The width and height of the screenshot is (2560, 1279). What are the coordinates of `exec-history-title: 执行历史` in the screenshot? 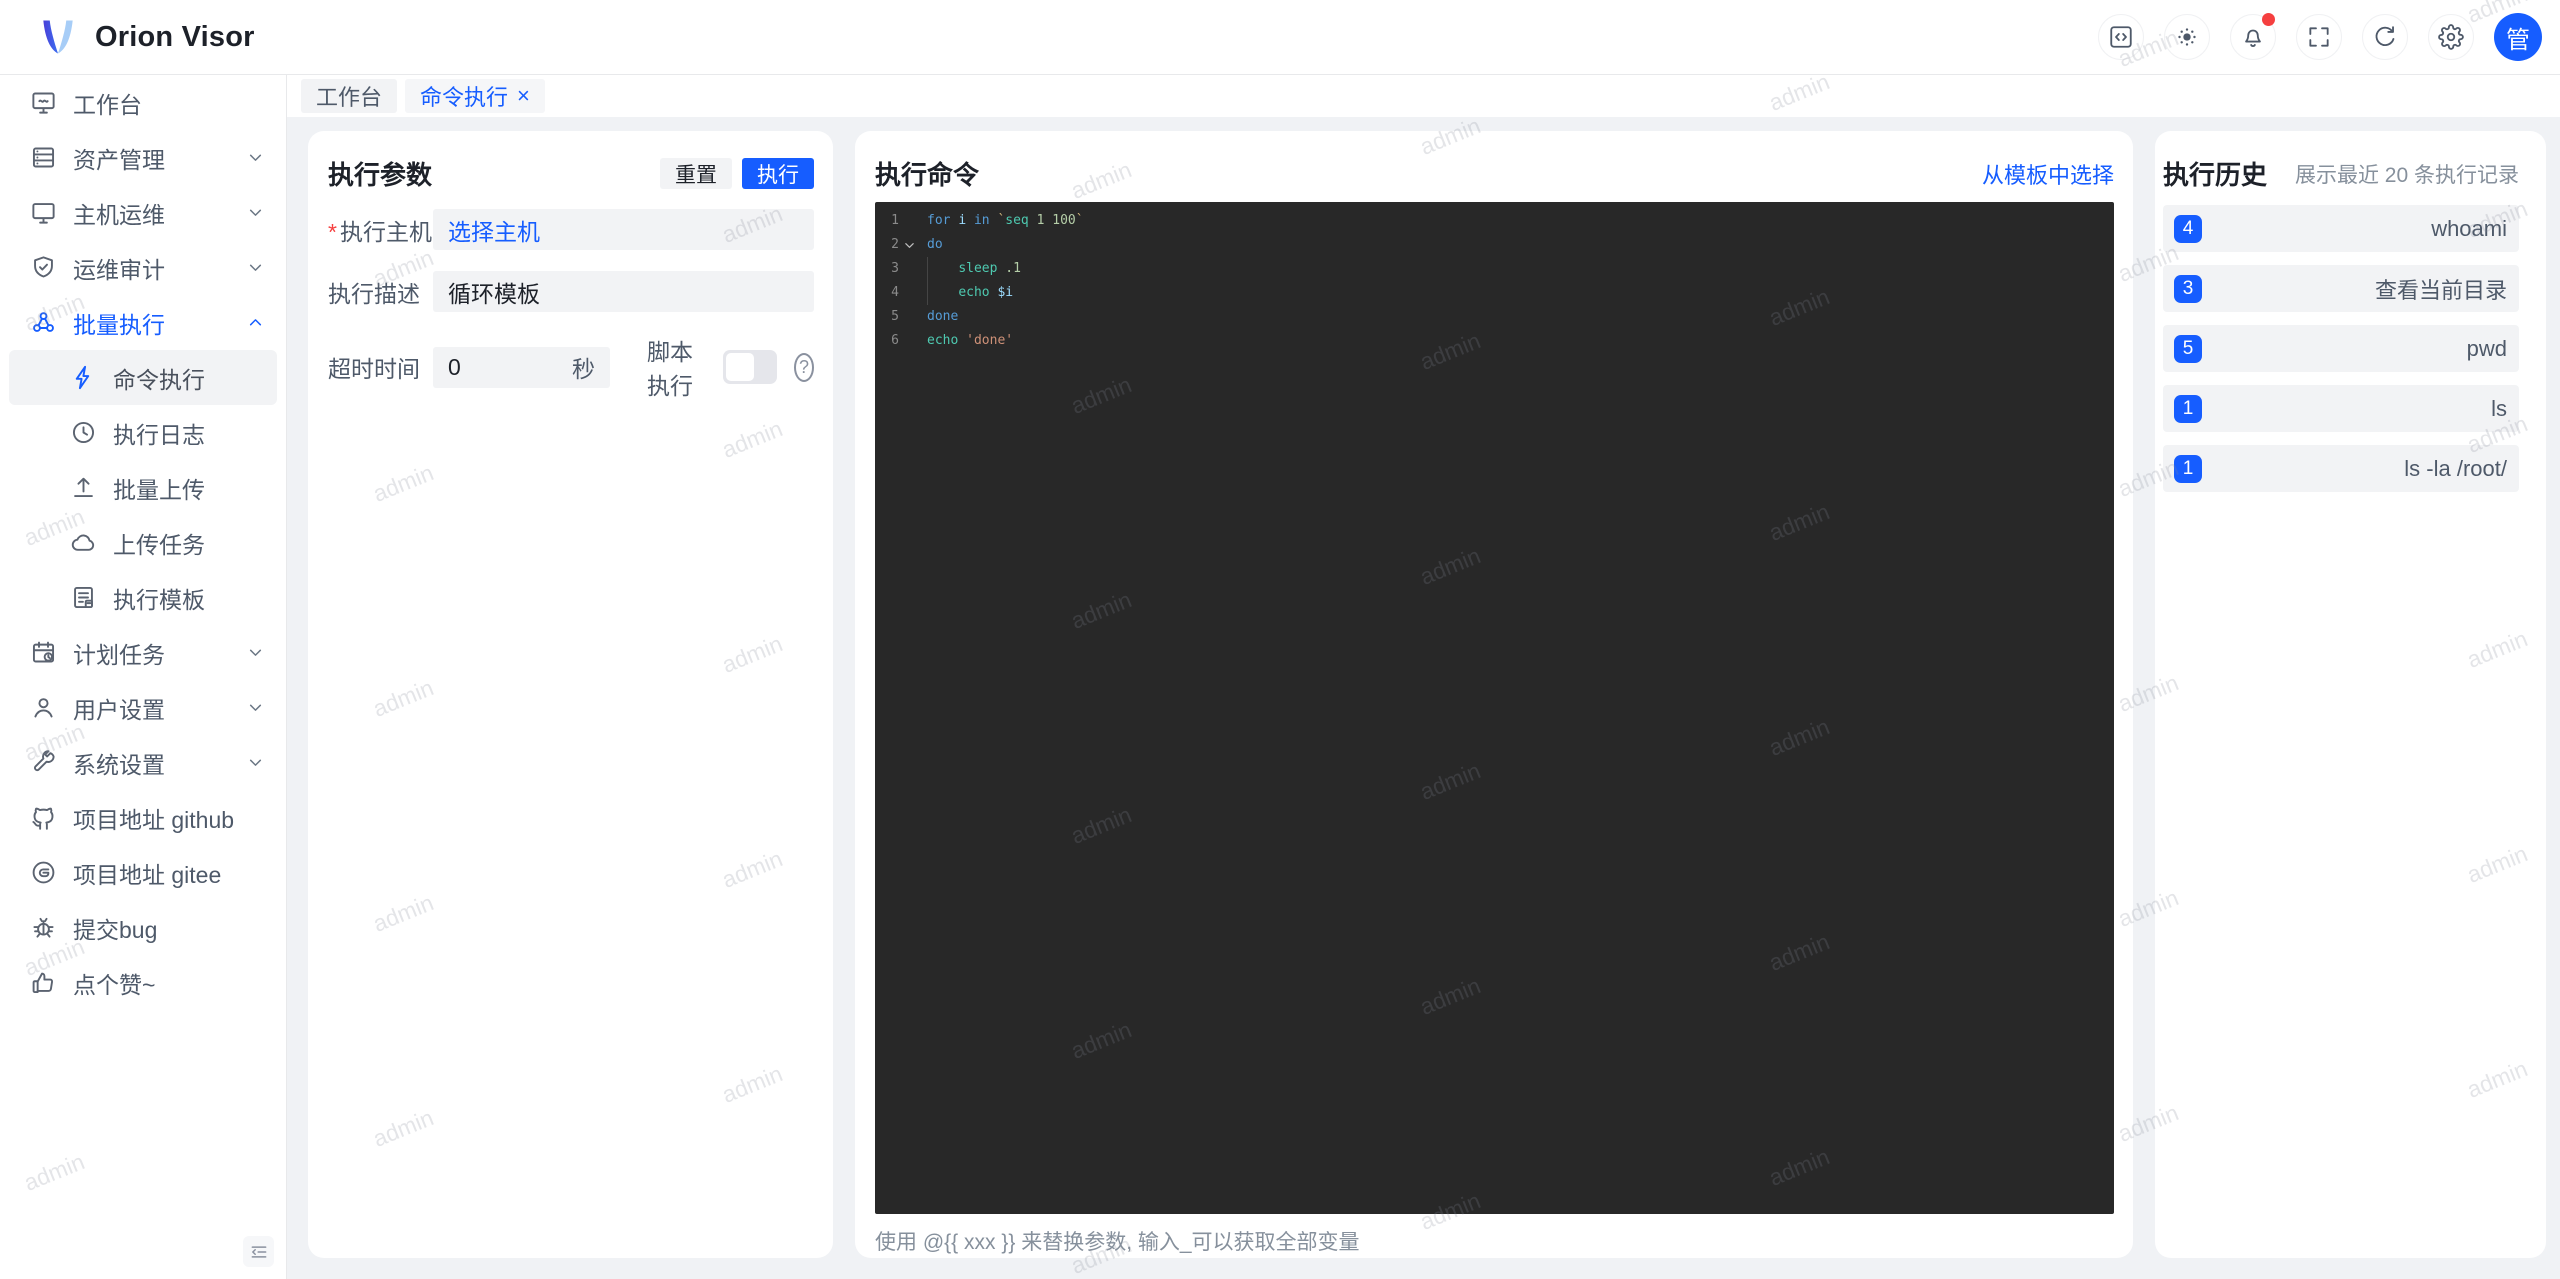 It's located at (2215, 175).